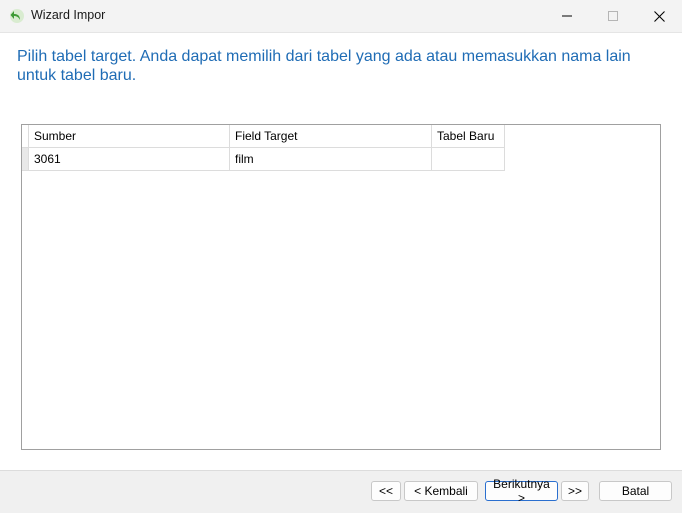 The image size is (682, 513). What do you see at coordinates (386, 491) in the screenshot?
I see `first-page-button: <<` at bounding box center [386, 491].